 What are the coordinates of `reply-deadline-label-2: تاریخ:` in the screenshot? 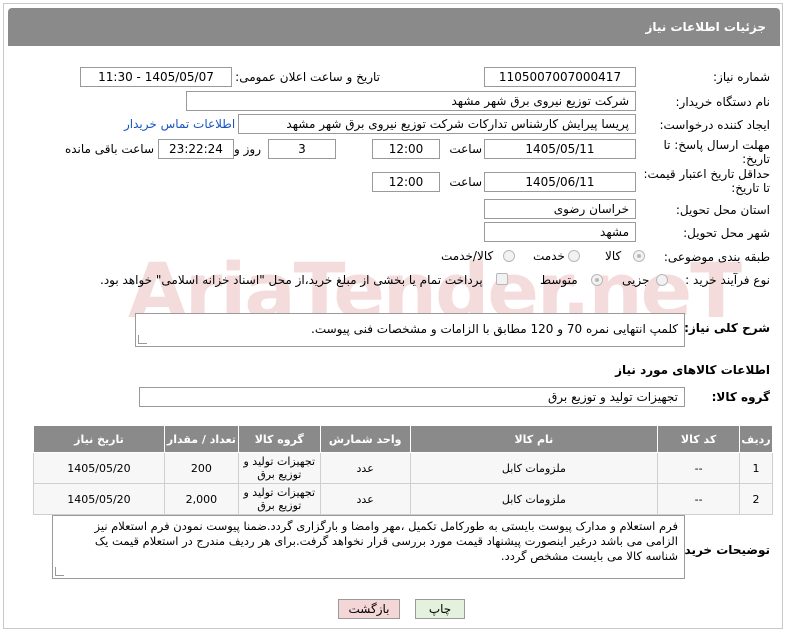 It's located at (756, 159).